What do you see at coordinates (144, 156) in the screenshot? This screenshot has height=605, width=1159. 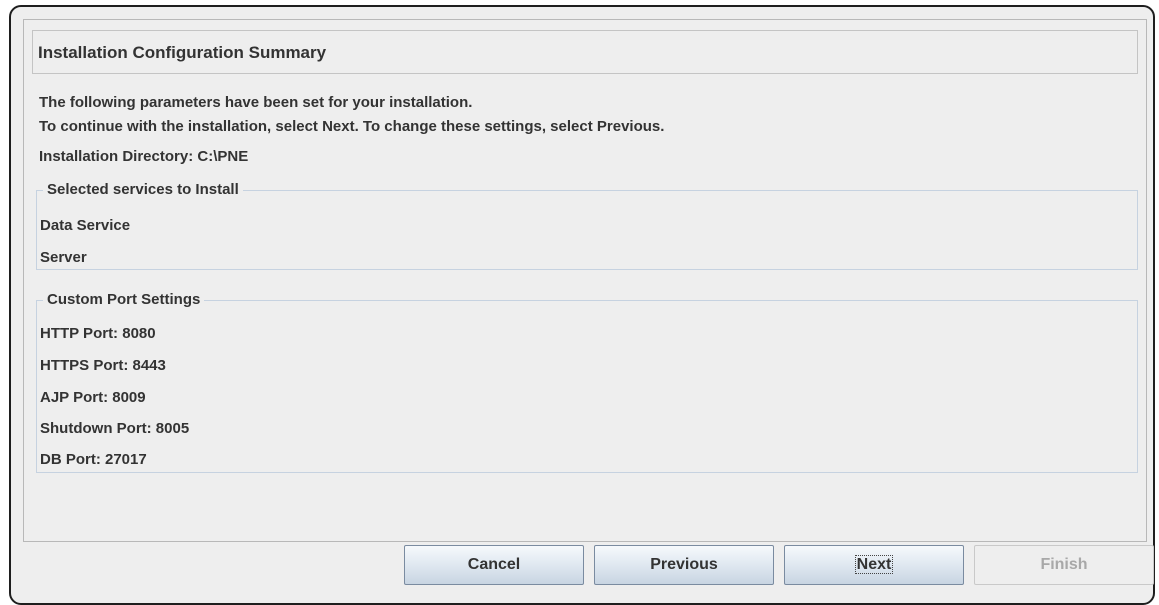 I see `installation-directory: Installation Directory: C:\PNE` at bounding box center [144, 156].